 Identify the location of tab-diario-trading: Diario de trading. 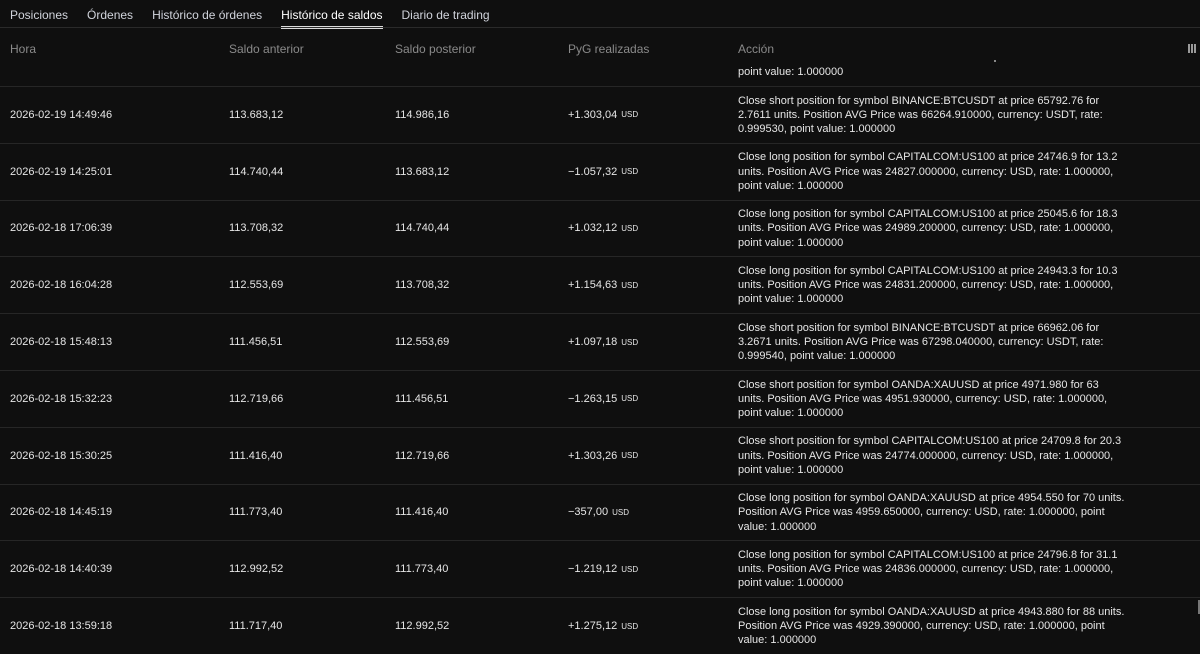
(446, 14).